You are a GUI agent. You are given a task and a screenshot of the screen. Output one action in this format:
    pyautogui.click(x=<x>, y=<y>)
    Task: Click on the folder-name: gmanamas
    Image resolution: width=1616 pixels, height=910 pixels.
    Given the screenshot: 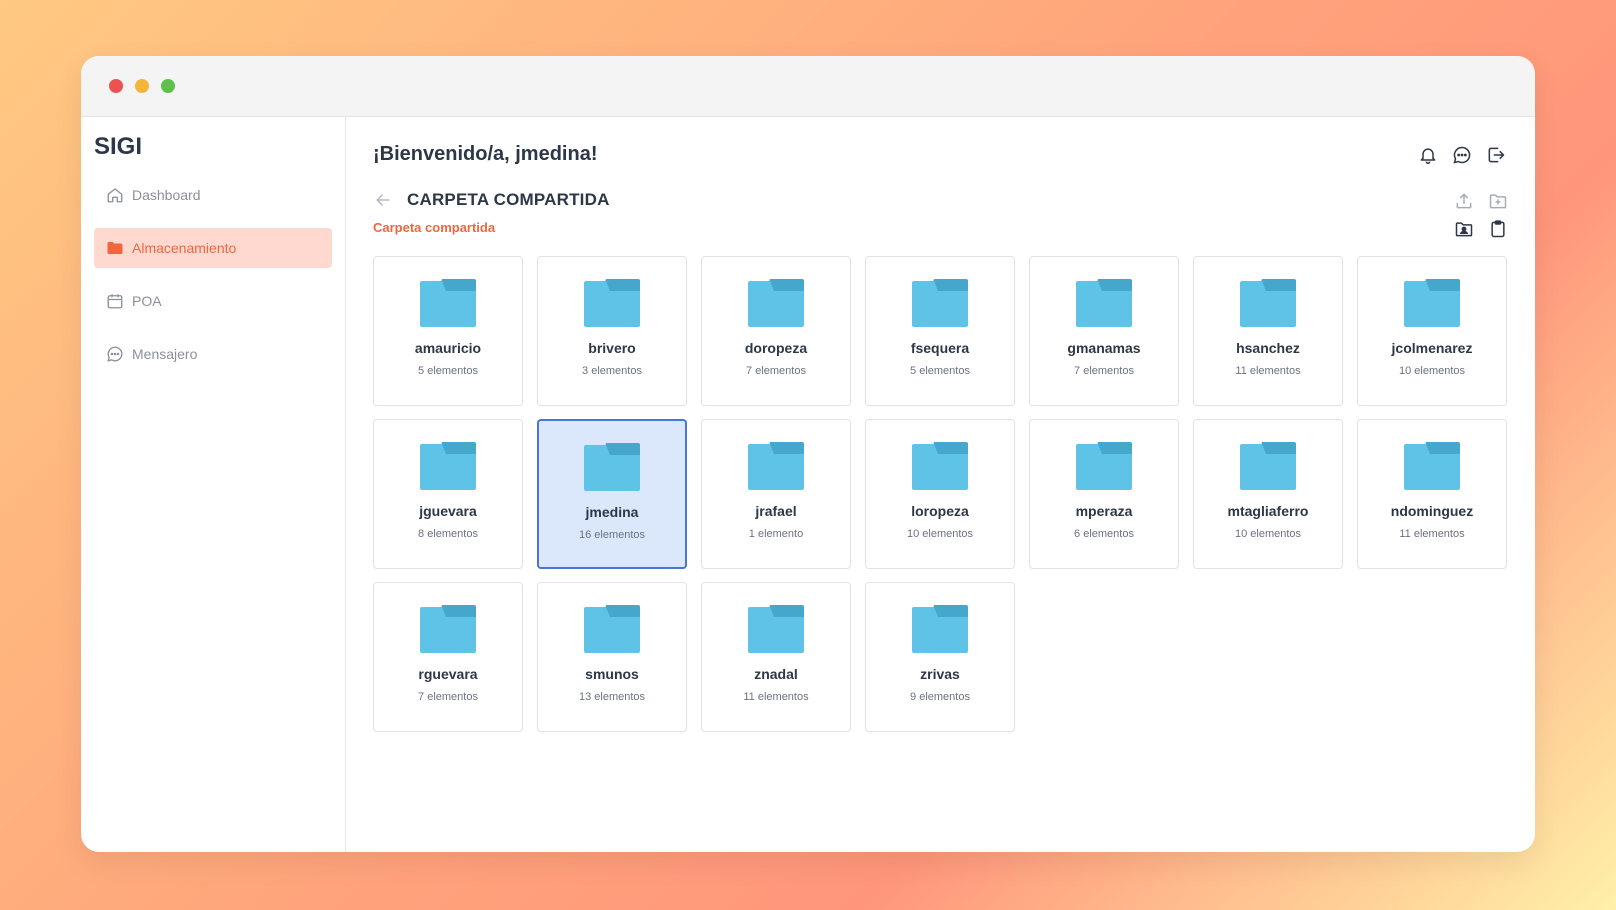 What is the action you would take?
    pyautogui.click(x=1104, y=348)
    